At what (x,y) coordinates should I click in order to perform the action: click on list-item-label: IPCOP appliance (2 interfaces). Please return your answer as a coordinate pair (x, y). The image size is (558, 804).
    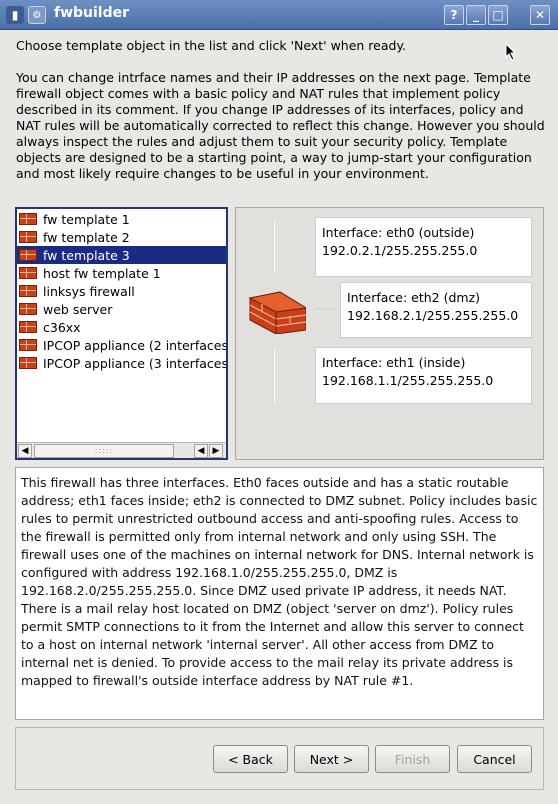
    Looking at the image, I should click on (134, 345).